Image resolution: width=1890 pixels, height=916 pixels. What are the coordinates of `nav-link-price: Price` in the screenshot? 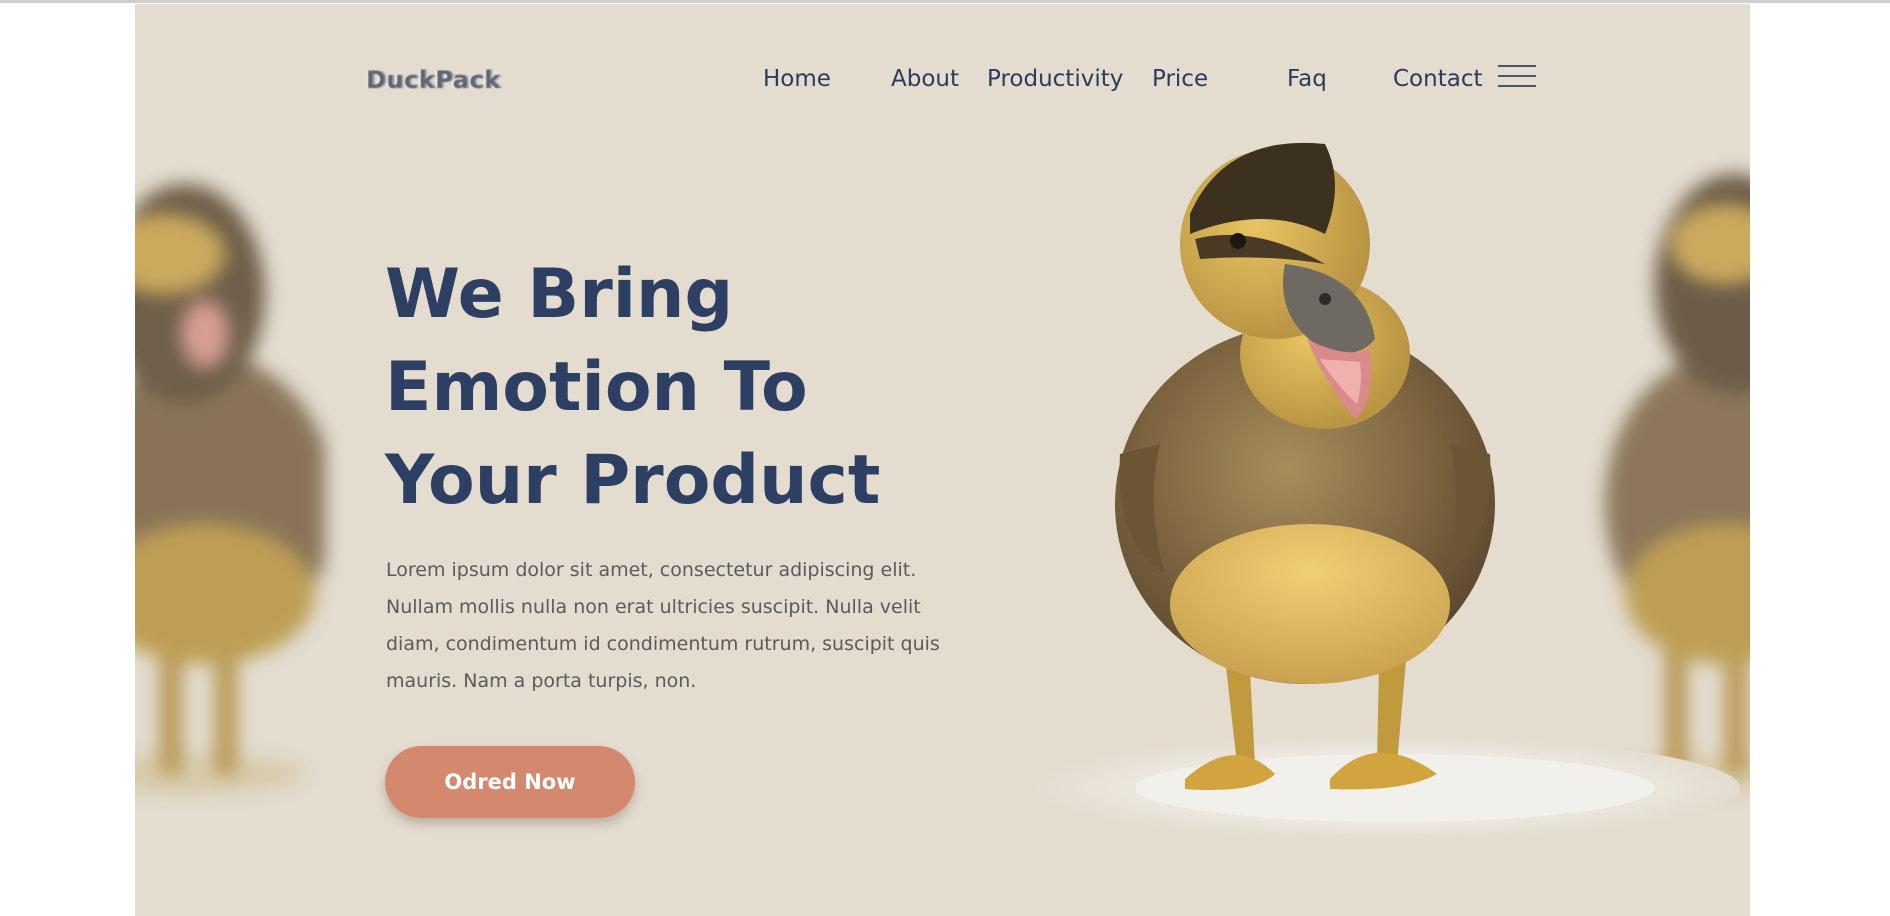 It's located at (1180, 79).